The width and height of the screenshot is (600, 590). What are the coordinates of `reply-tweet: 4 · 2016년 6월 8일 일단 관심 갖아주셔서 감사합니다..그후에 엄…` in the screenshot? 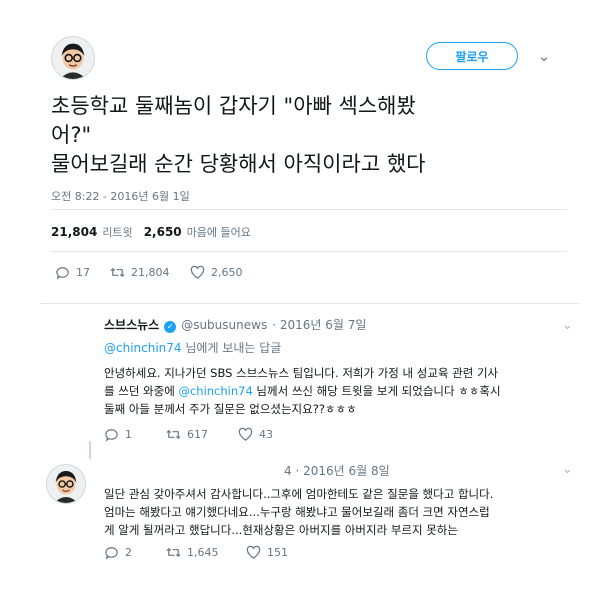 It's located at (344, 500).